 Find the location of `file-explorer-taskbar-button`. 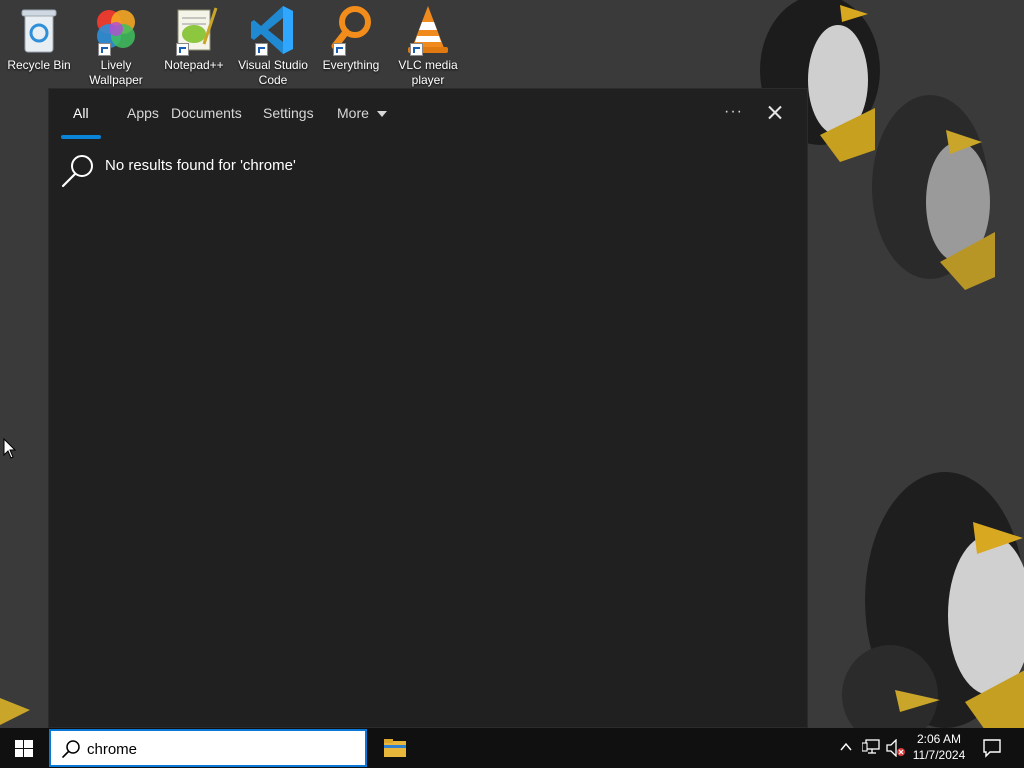

file-explorer-taskbar-button is located at coordinates (396, 748).